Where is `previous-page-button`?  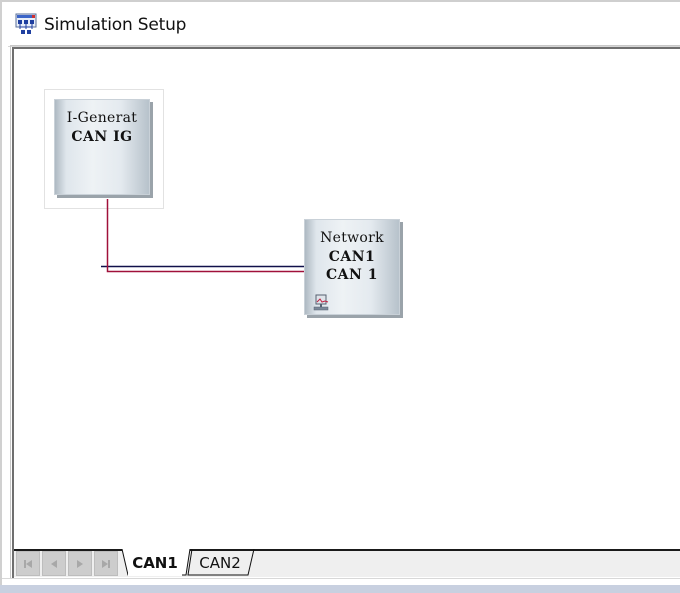 previous-page-button is located at coordinates (54, 563).